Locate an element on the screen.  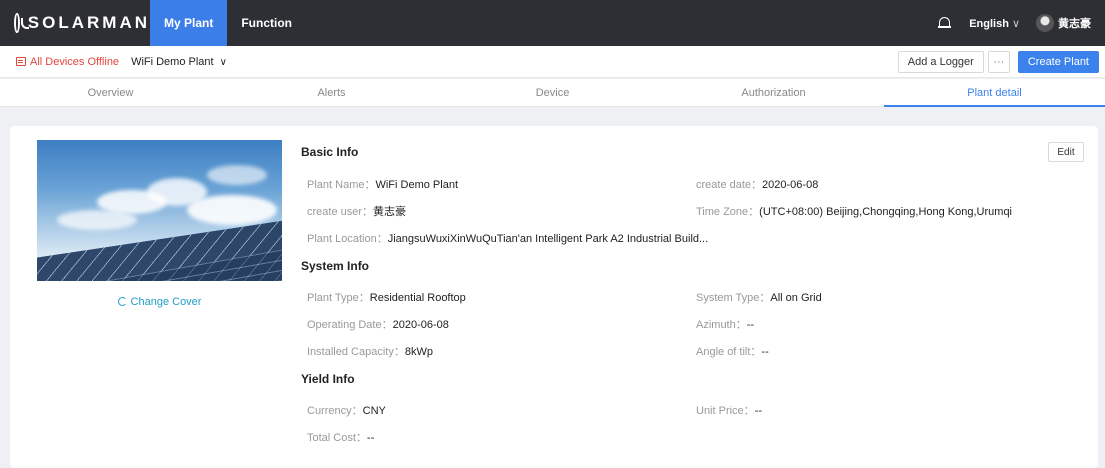
brand-name: SOLARMAN is located at coordinates (88, 22).